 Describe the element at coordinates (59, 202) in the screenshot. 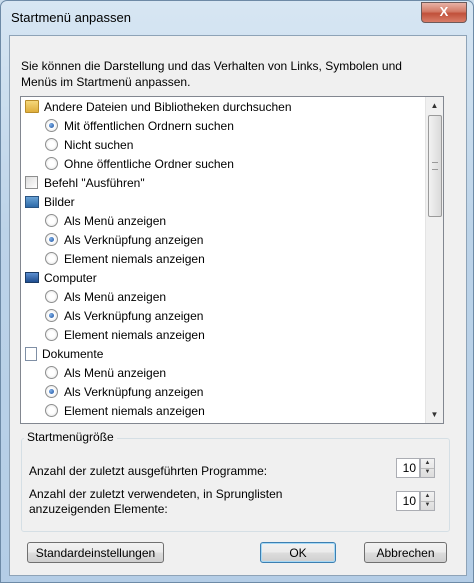

I see `tree-item-label: Bilder` at that location.